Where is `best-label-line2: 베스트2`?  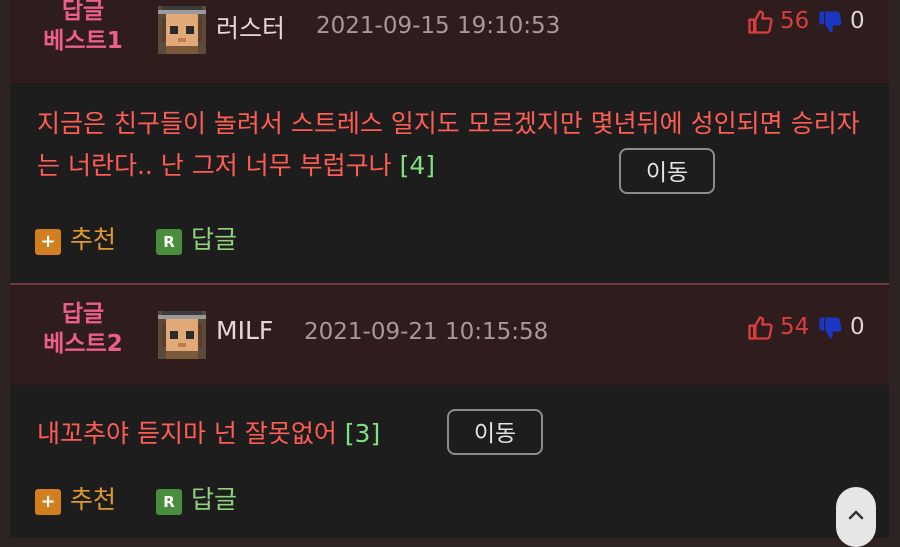
best-label-line2: 베스트2 is located at coordinates (83, 344).